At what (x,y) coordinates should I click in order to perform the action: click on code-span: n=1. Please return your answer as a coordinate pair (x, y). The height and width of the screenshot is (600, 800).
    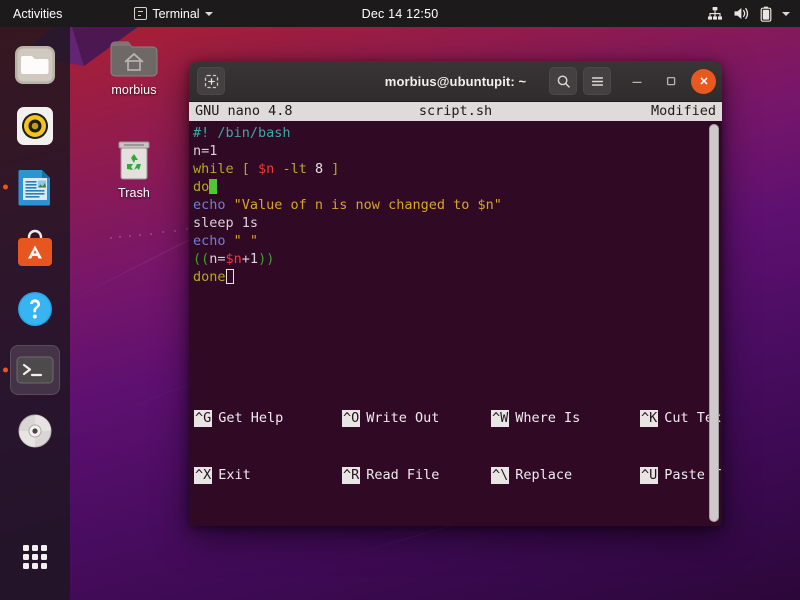
    Looking at the image, I should click on (205, 151).